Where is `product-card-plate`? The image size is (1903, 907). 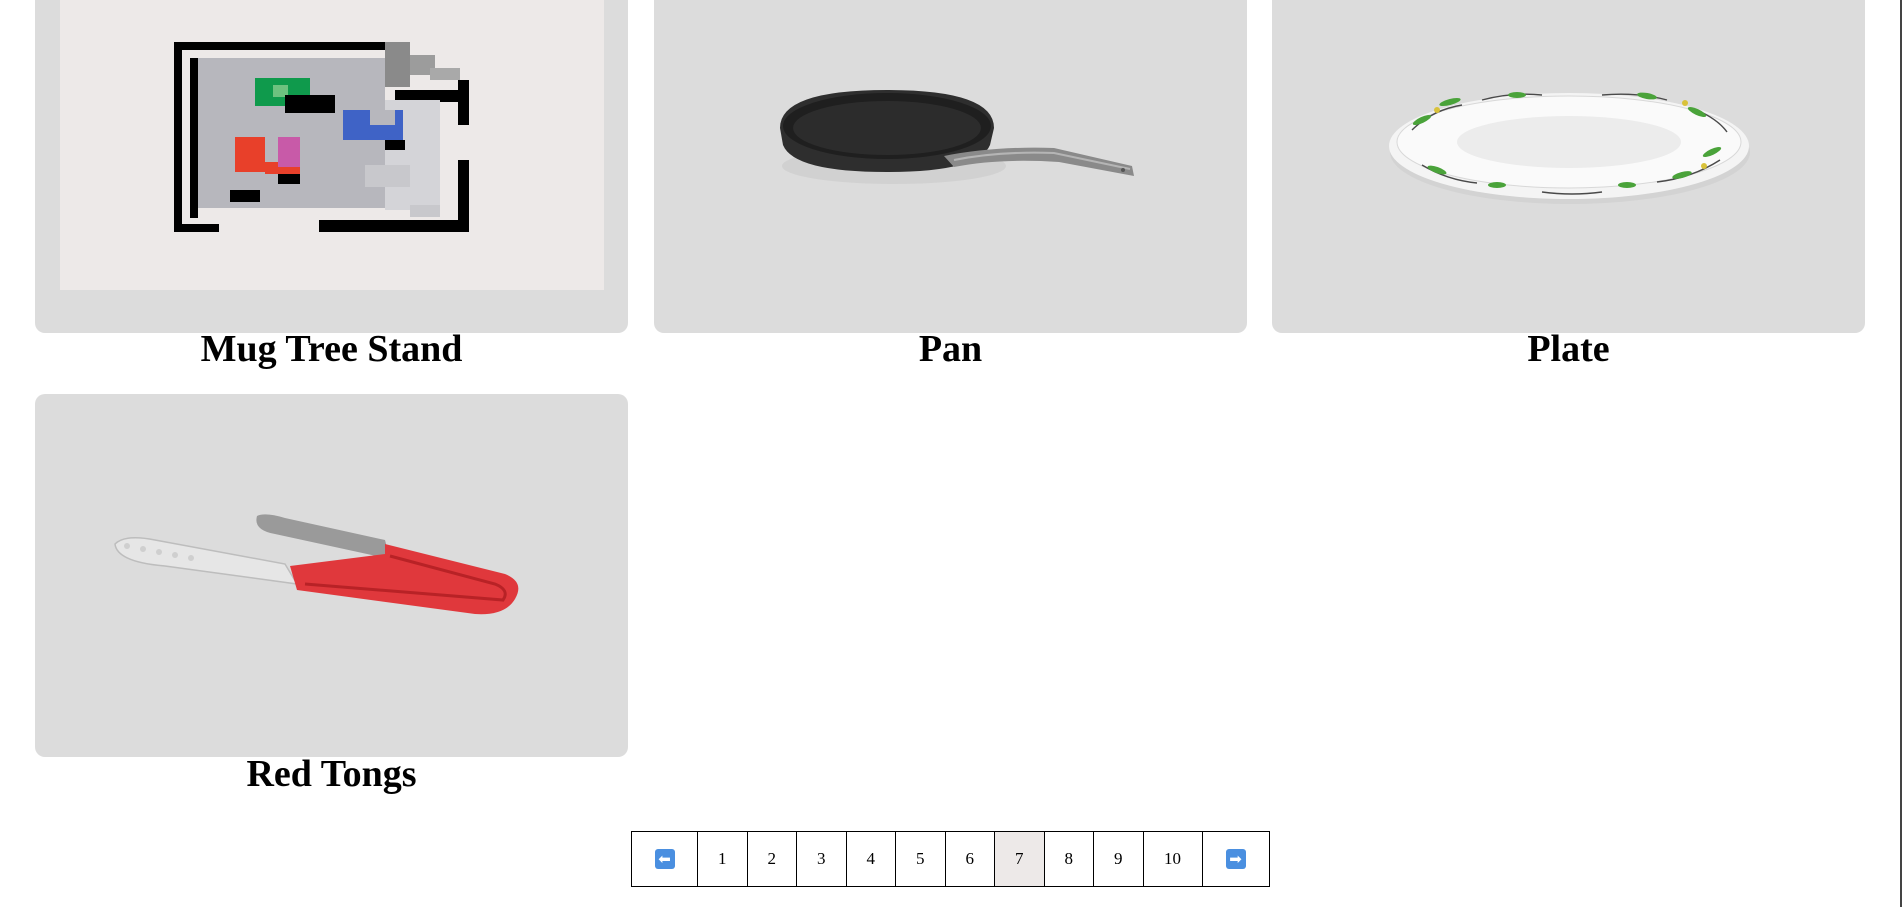
product-card-plate is located at coordinates (1568, 166).